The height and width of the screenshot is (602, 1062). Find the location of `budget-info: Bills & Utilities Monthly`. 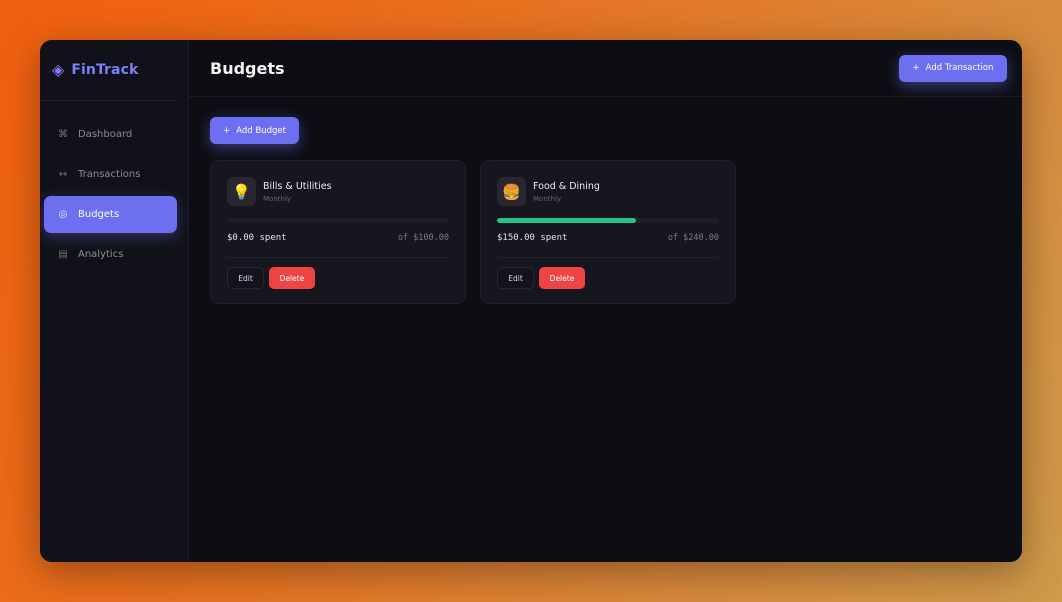

budget-info: Bills & Utilities Monthly is located at coordinates (297, 192).